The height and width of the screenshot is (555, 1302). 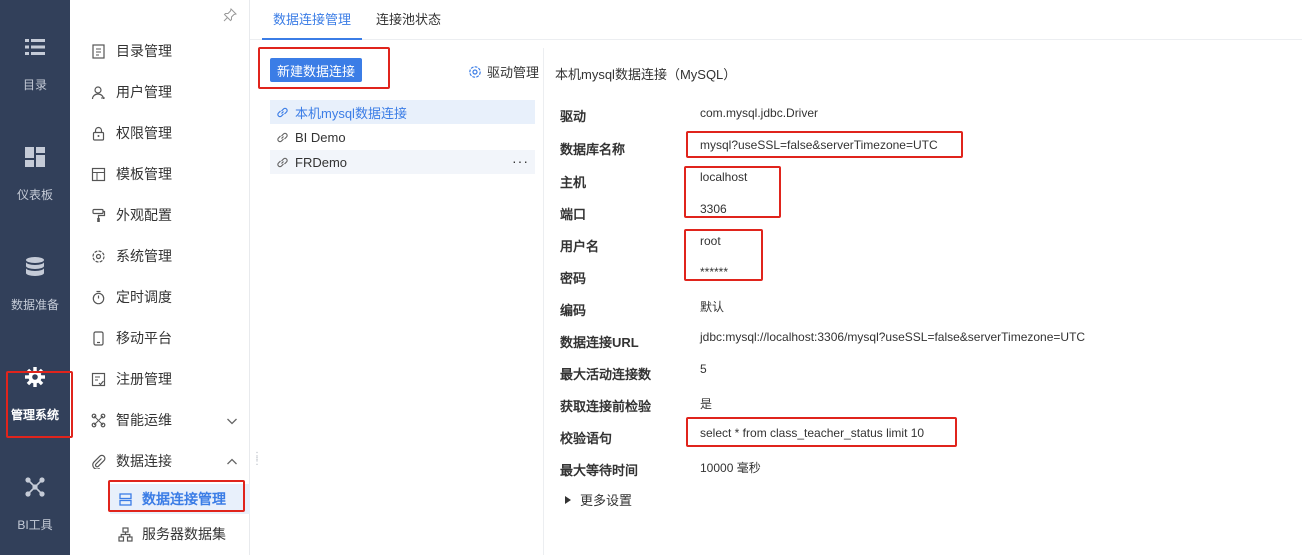 I want to click on connection-item: BI Demo, so click(x=402, y=137).